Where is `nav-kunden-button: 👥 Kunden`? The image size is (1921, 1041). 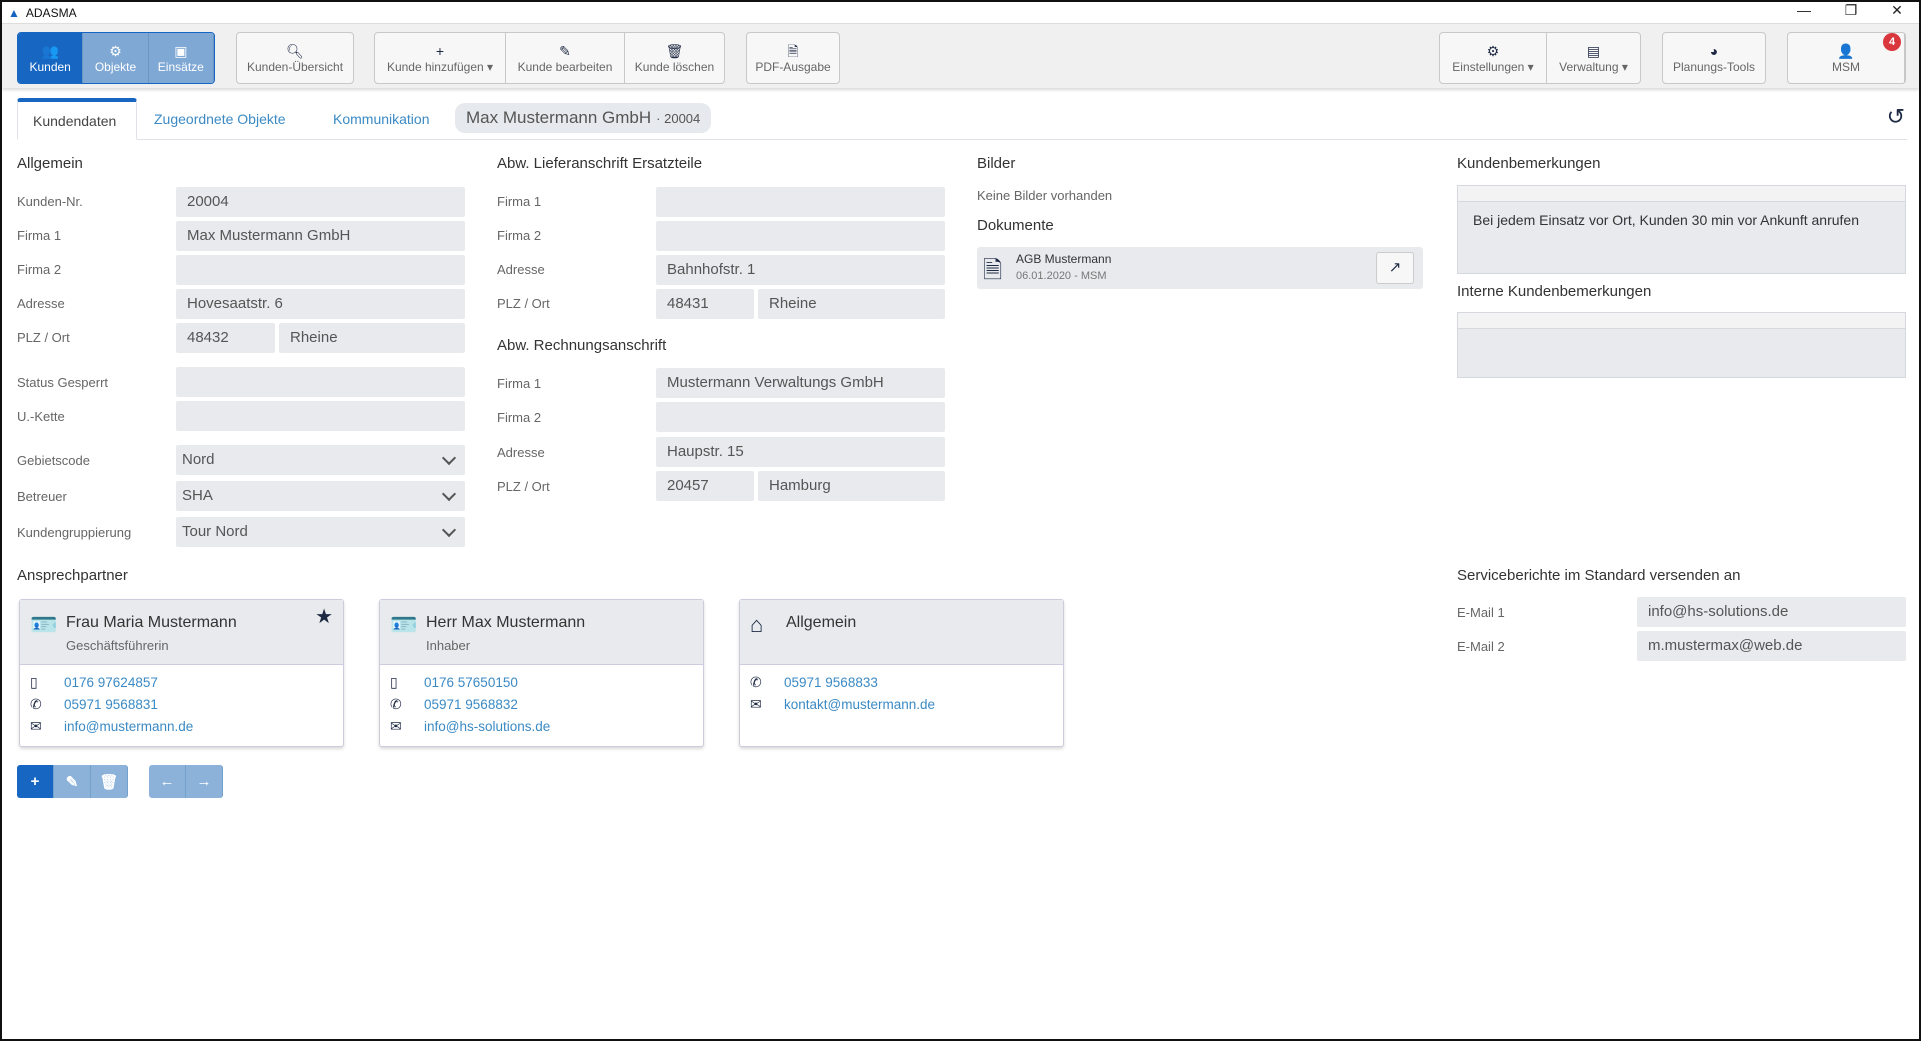
nav-kunden-button: 👥 Kunden is located at coordinates (51, 58).